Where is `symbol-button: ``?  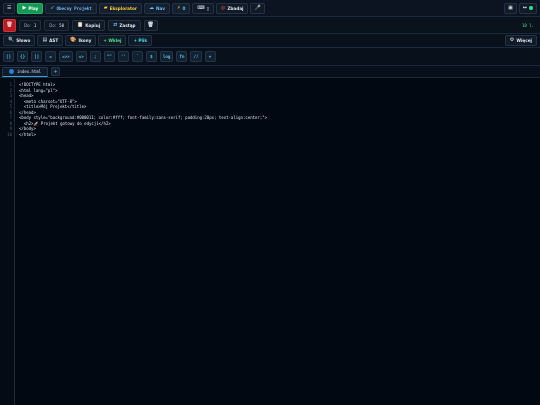 symbol-button: ` is located at coordinates (137, 56).